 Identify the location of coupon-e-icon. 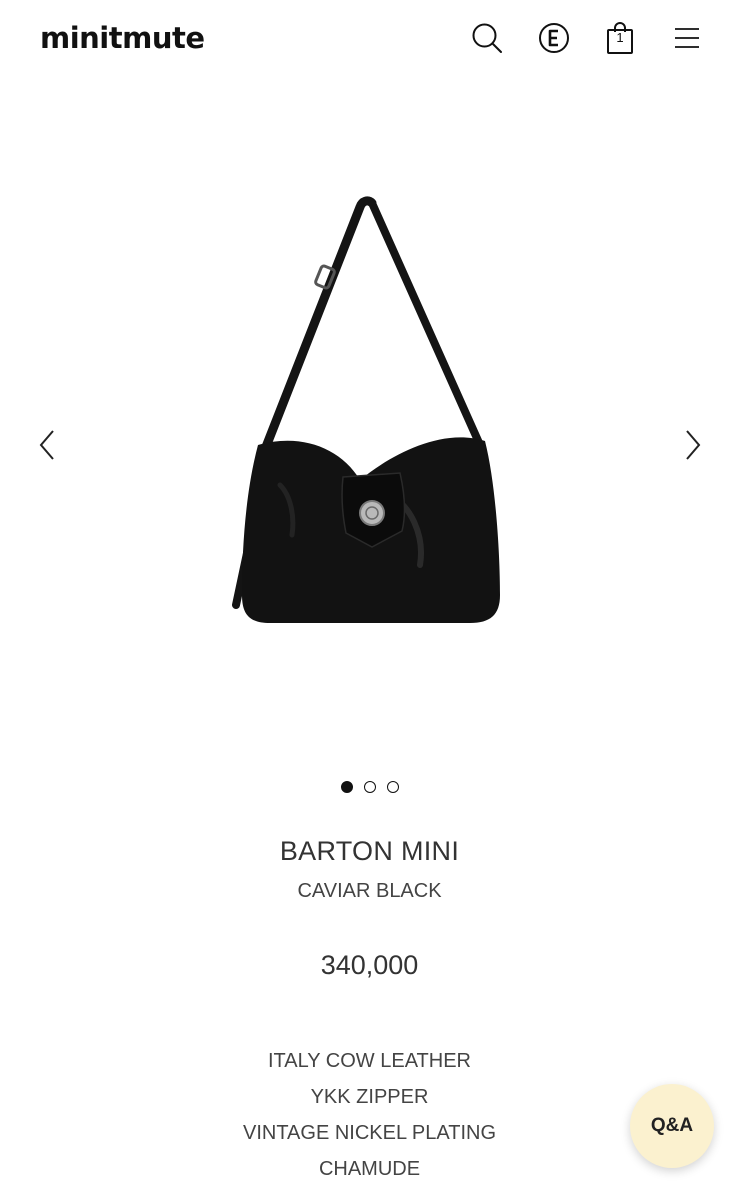
(554, 38).